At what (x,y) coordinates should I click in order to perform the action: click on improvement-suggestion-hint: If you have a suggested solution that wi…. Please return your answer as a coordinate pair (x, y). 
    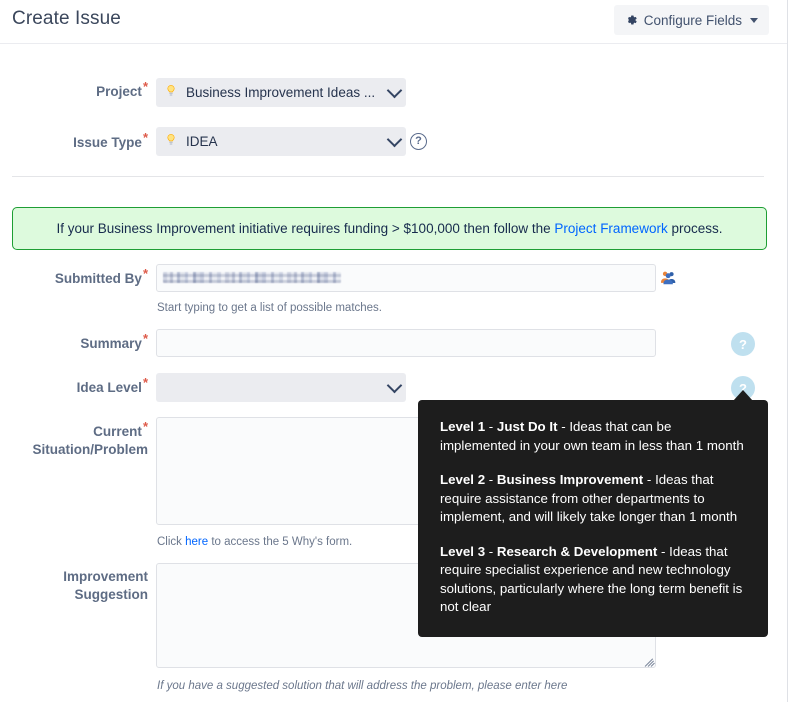
    Looking at the image, I should click on (362, 686).